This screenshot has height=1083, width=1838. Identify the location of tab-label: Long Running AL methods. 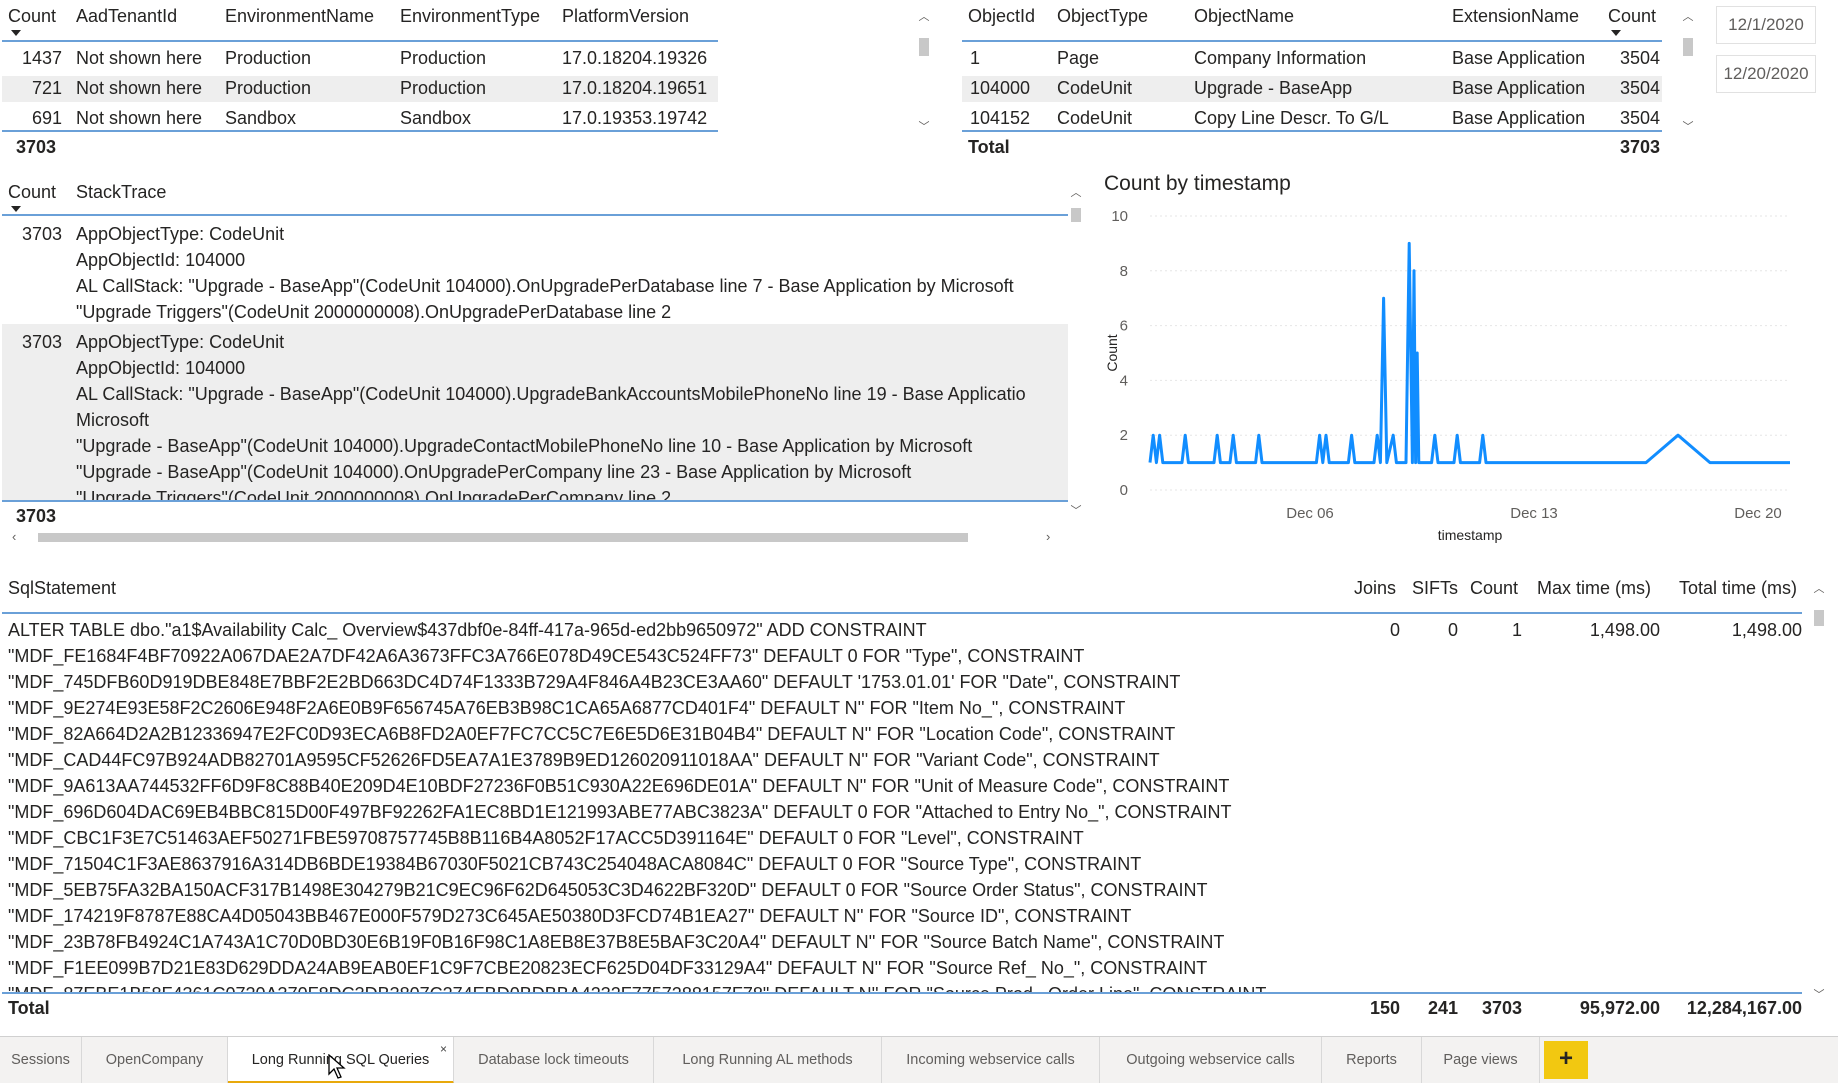
(767, 1060).